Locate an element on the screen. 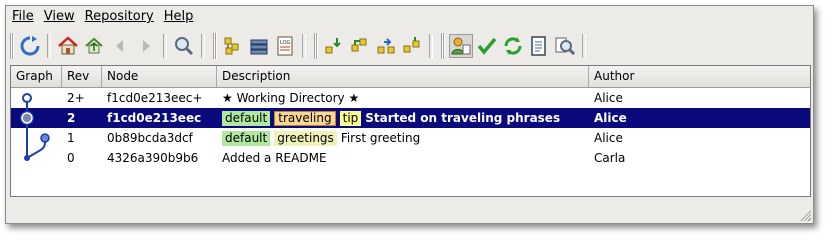  description-text: First greeting is located at coordinates (380, 138).